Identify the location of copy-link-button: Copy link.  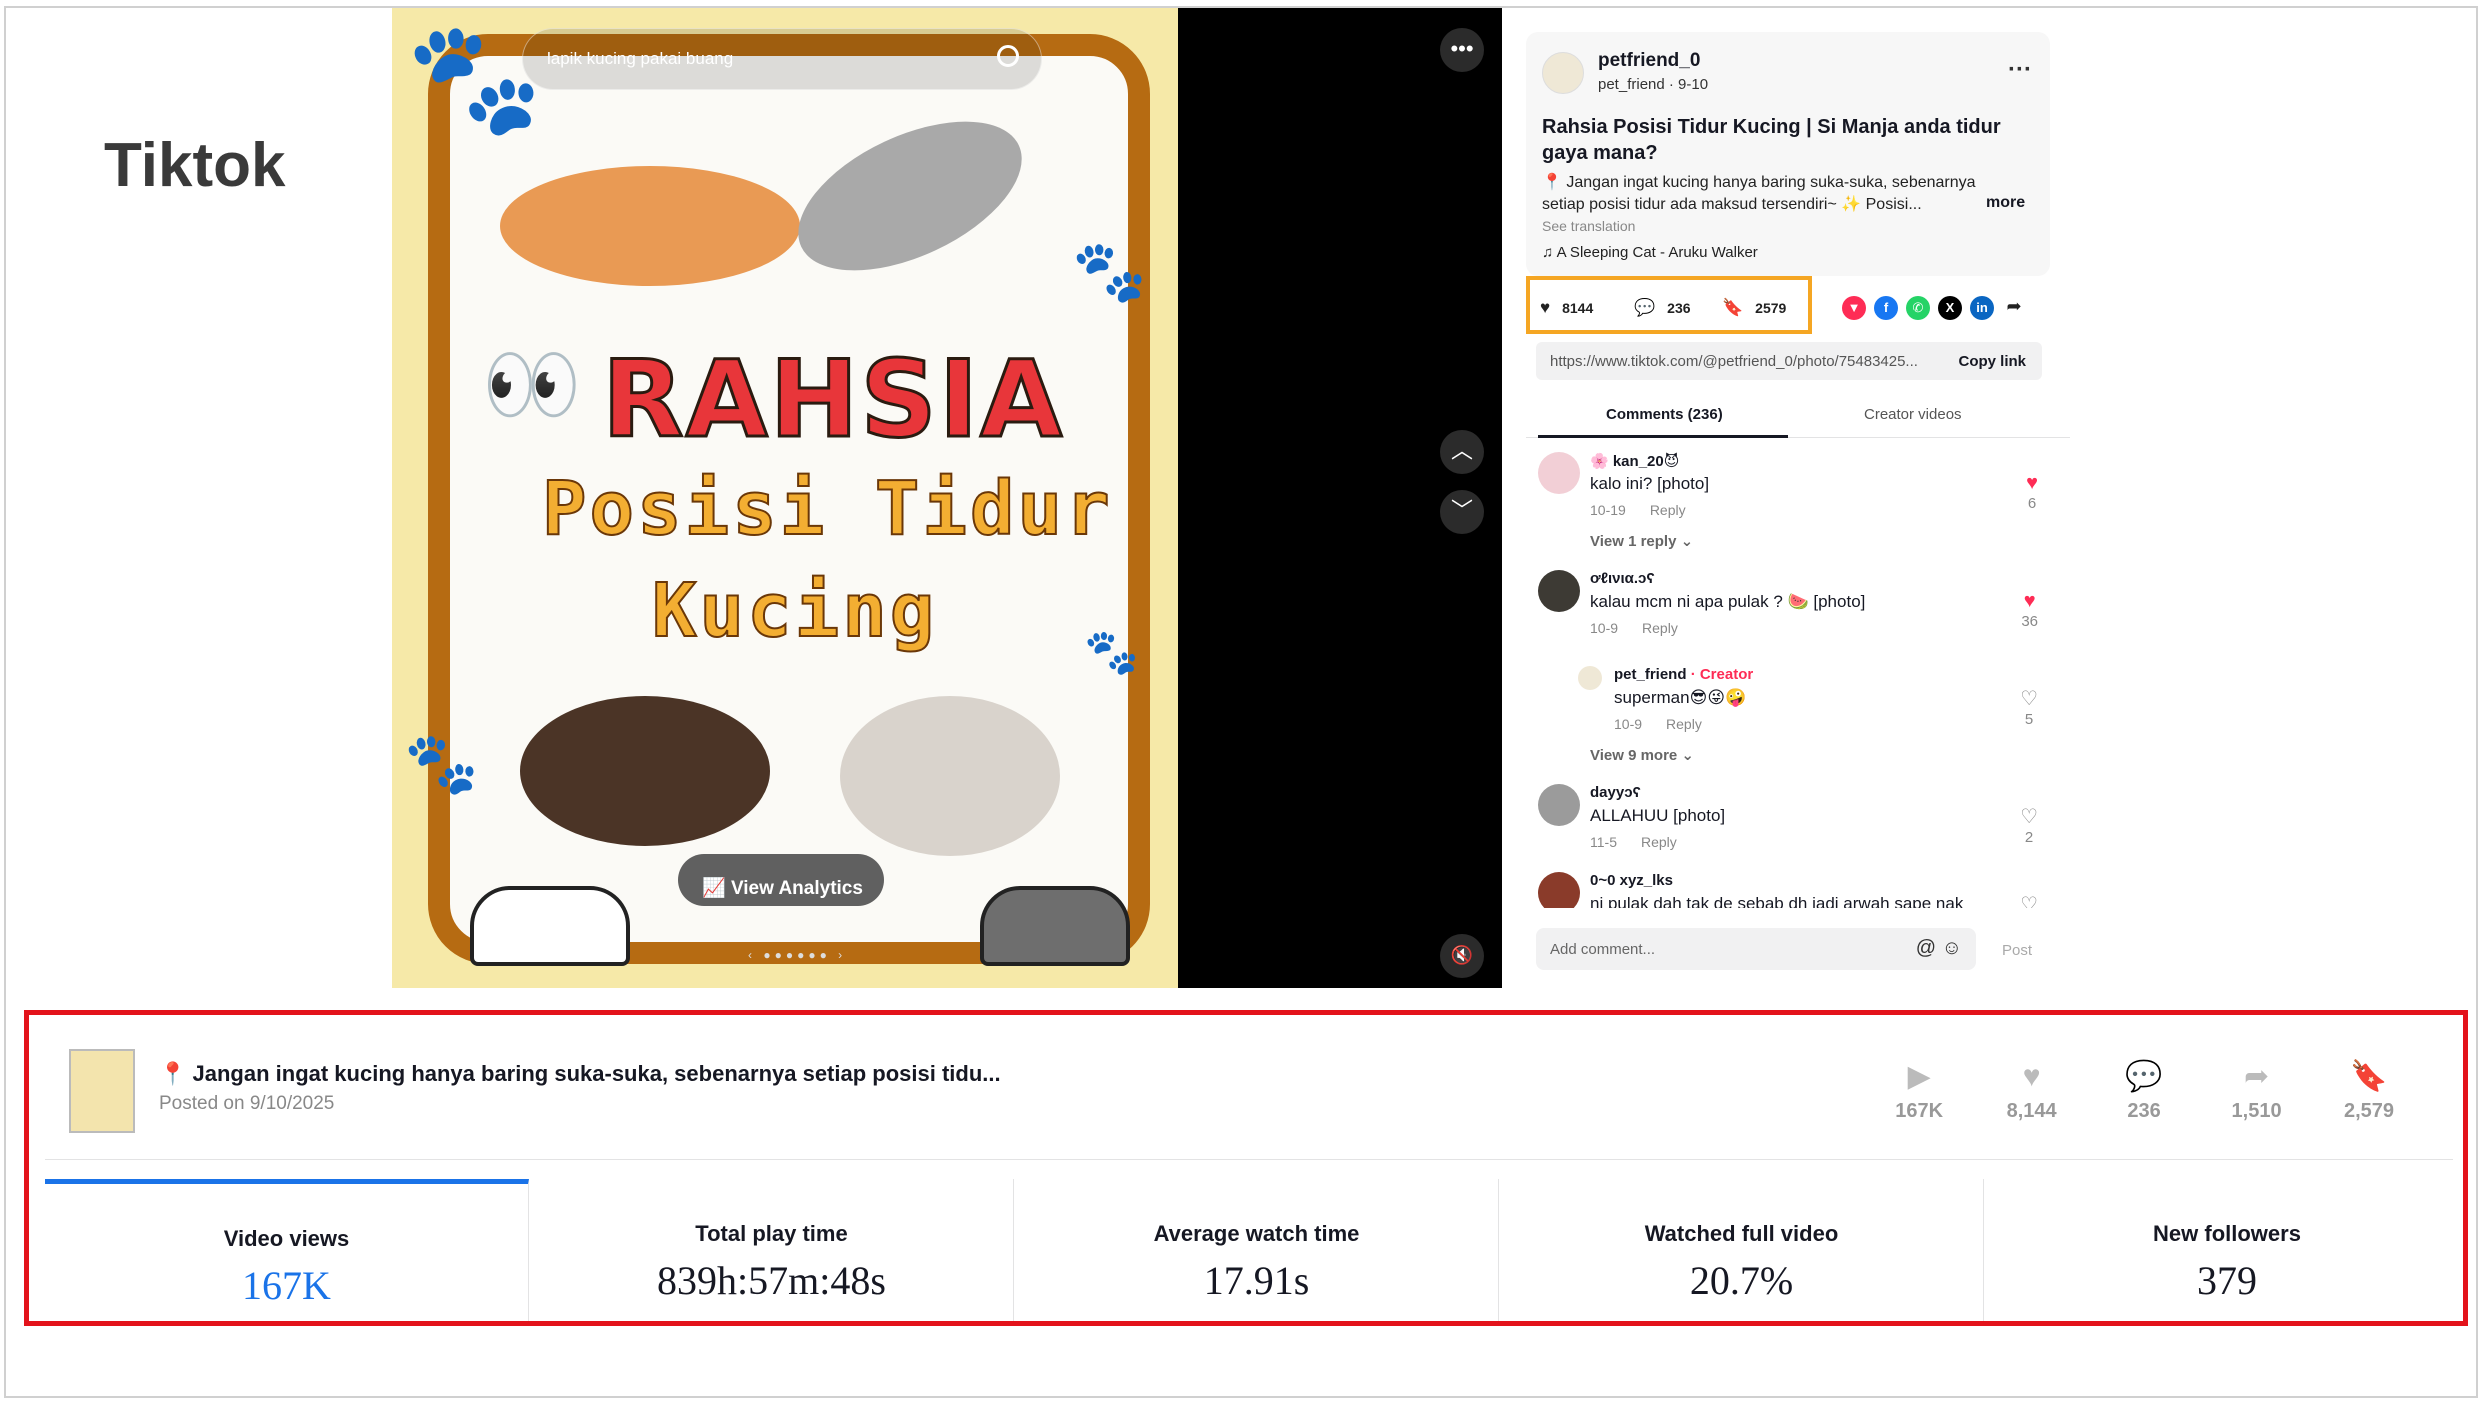
(1992, 361).